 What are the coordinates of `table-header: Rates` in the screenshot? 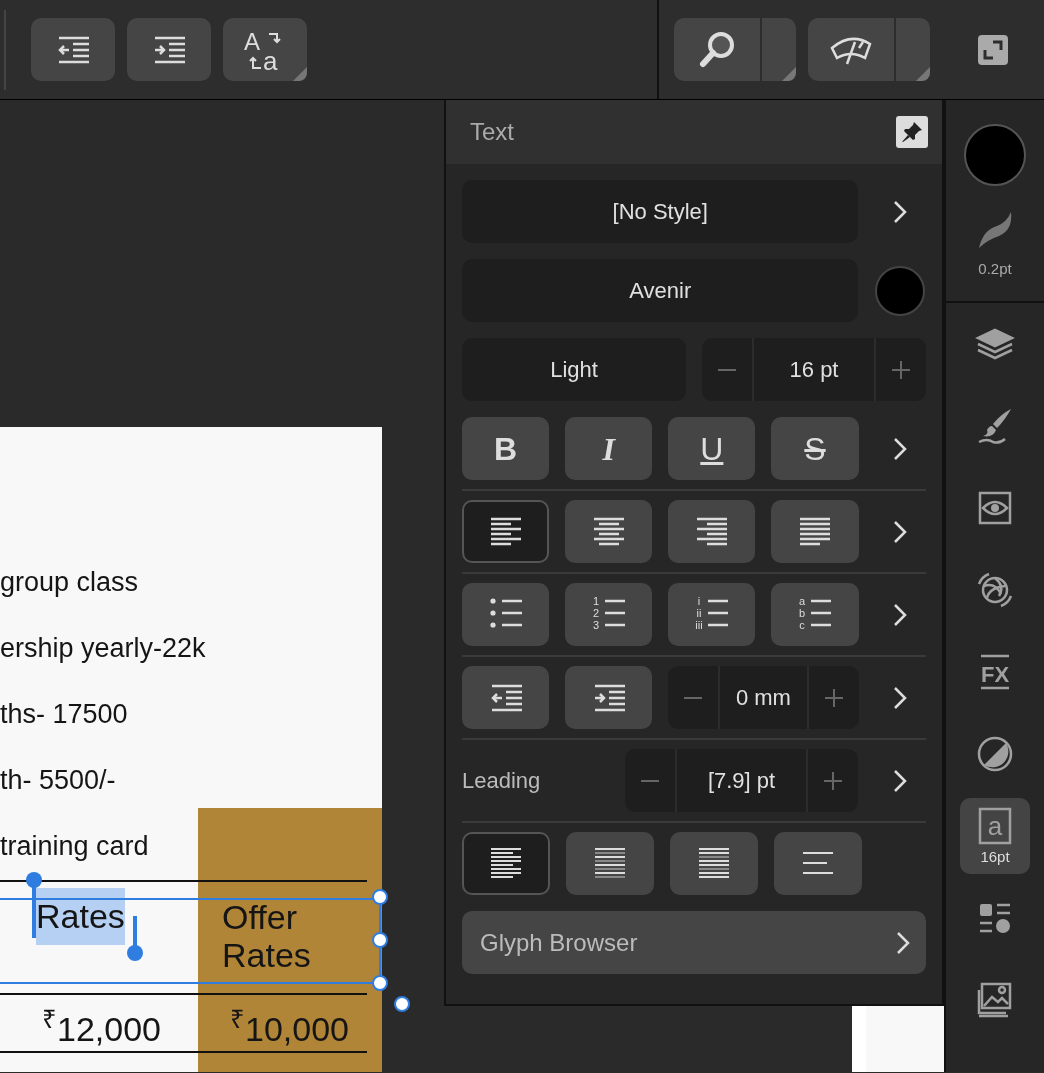 It's located at (80, 916).